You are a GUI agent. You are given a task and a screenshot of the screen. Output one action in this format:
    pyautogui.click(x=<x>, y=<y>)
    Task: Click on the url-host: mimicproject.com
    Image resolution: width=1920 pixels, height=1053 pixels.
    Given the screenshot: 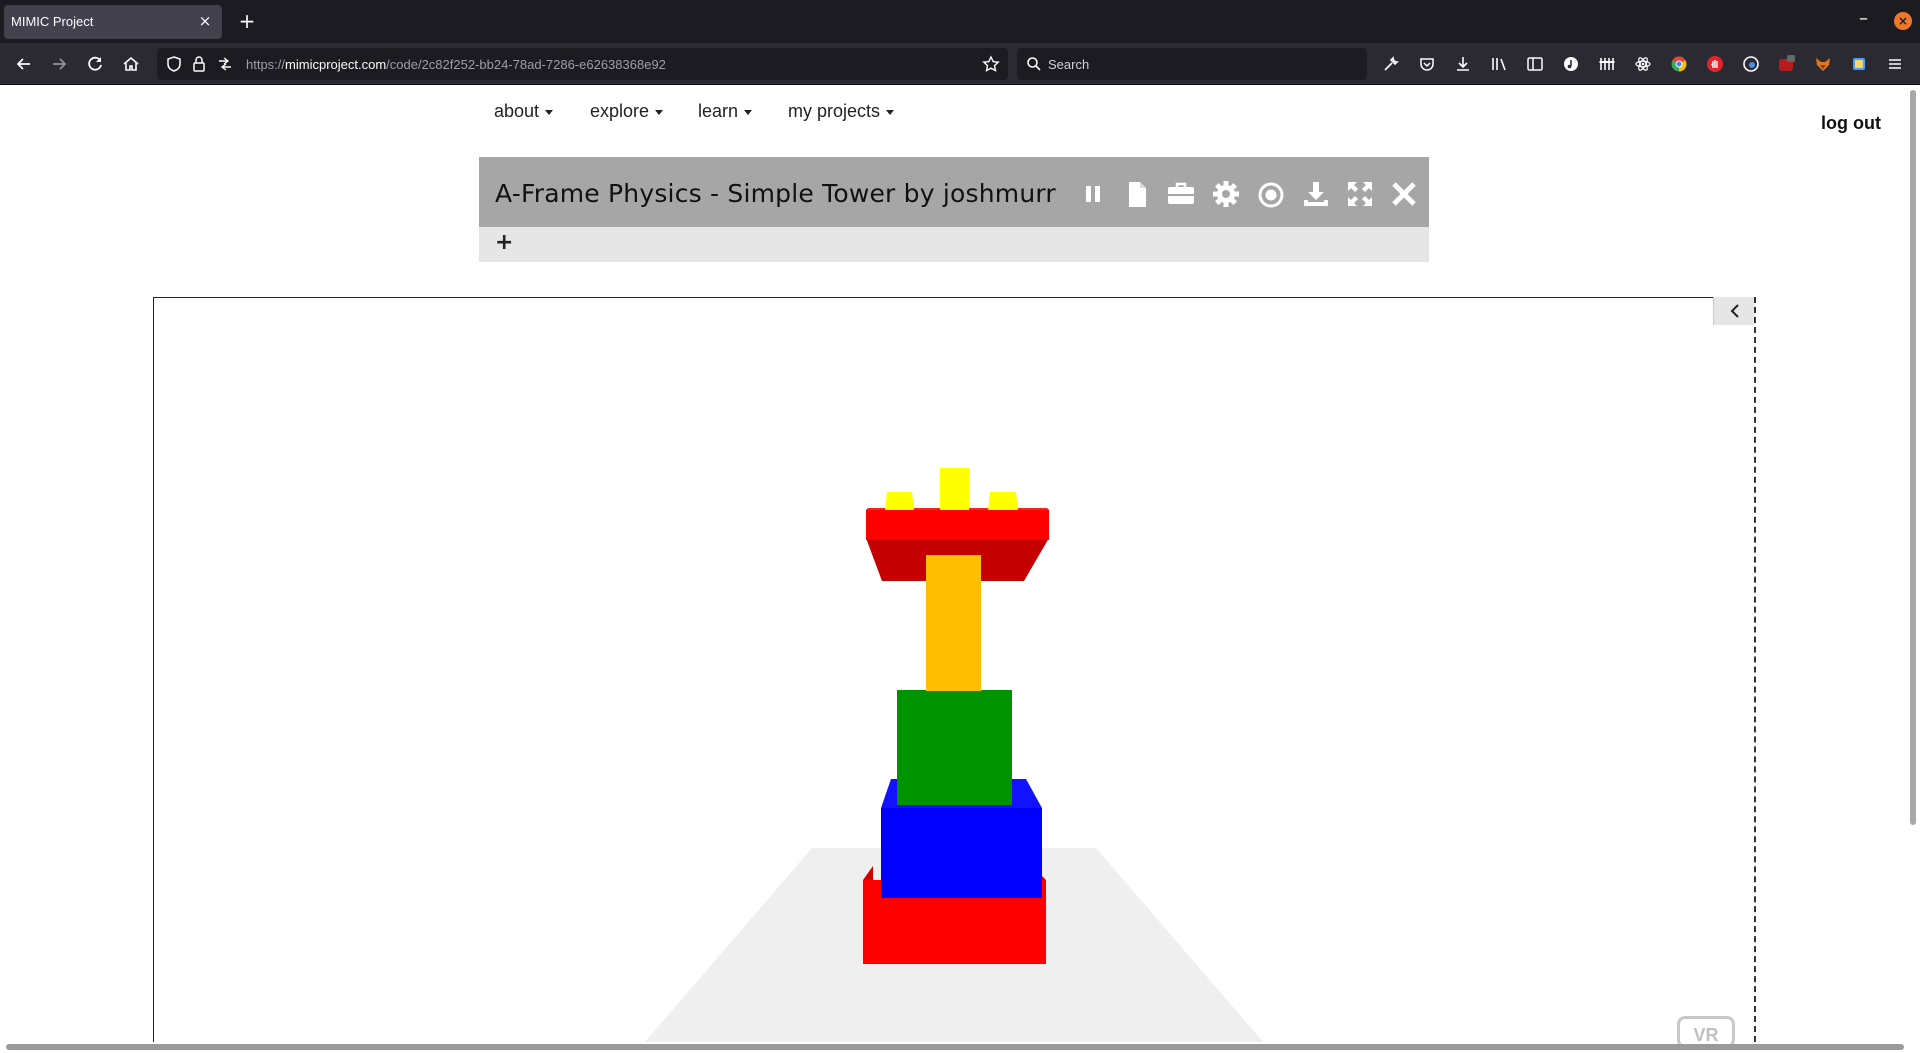 What is the action you would take?
    pyautogui.click(x=336, y=64)
    